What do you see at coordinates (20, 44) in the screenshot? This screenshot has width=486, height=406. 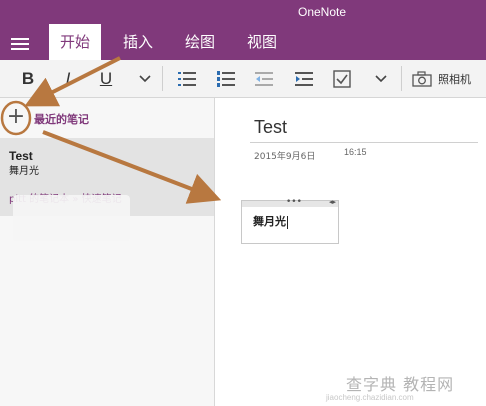 I see `hamburger-menu-icon` at bounding box center [20, 44].